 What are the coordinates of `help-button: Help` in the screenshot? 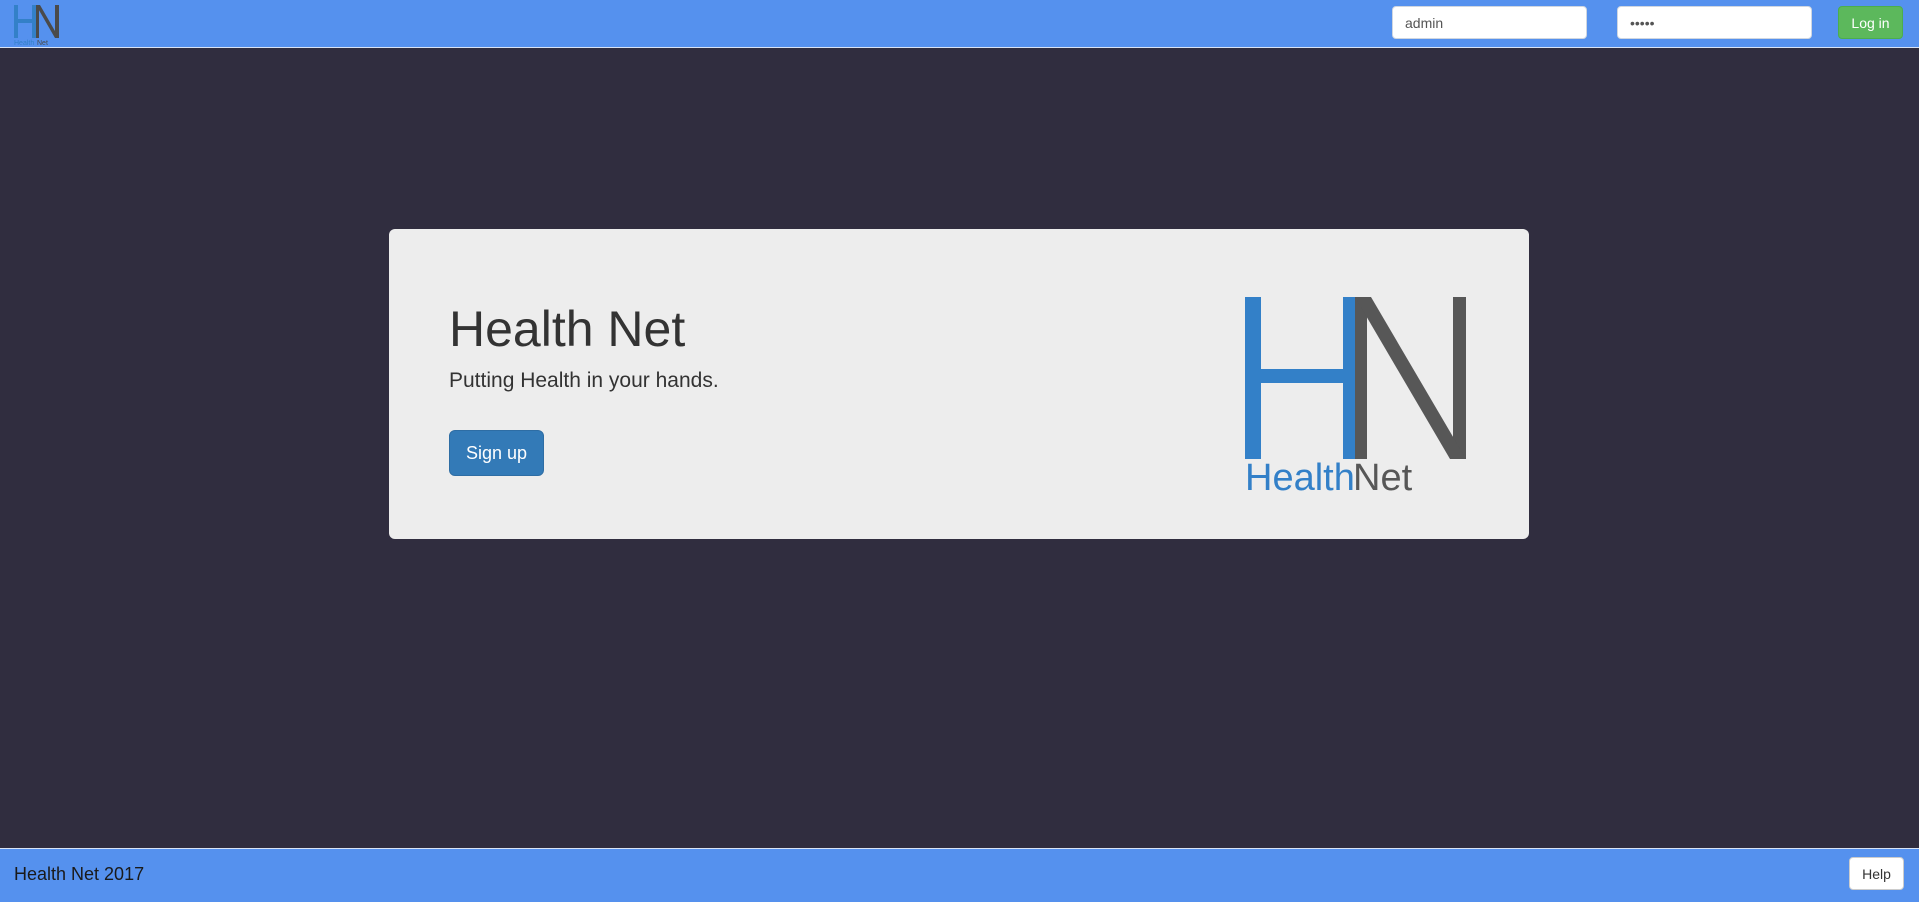 It's located at (1876, 873).